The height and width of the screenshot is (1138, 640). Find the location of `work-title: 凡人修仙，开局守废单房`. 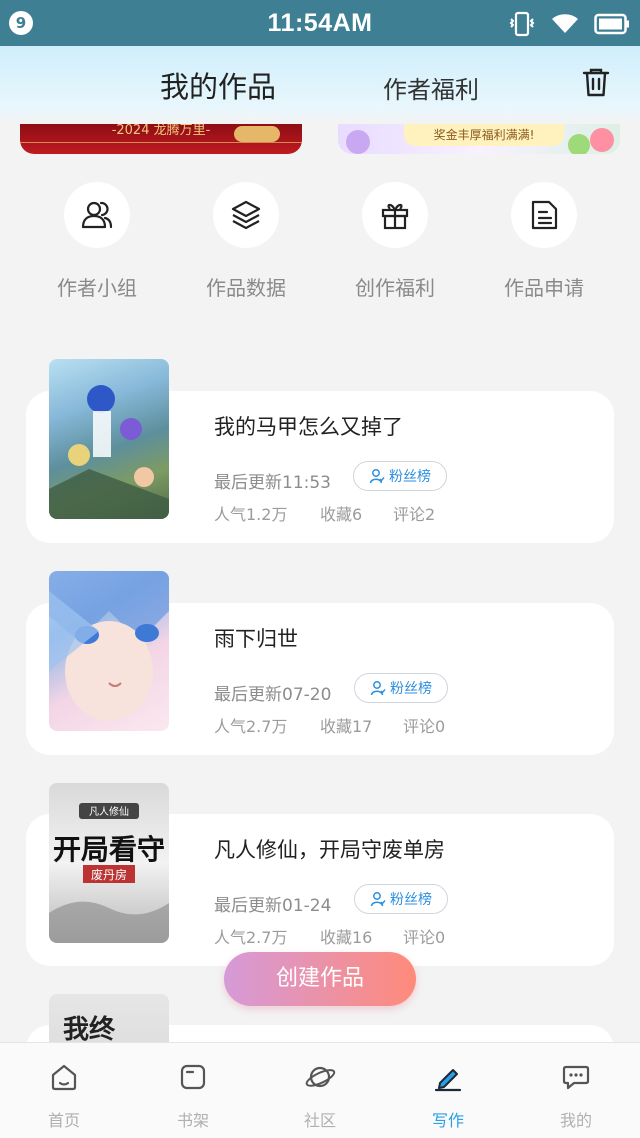

work-title: 凡人修仙，开局守废单房 is located at coordinates (329, 850).